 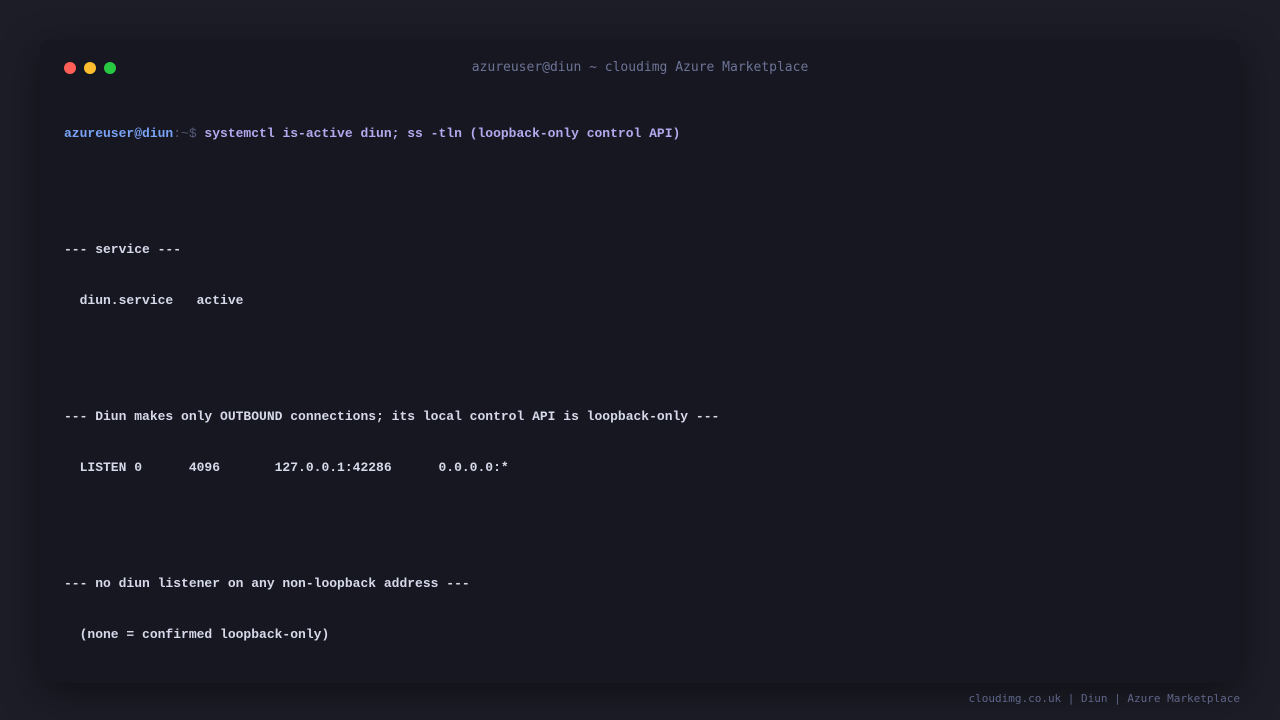 I want to click on listen-socket-line: LISTEN 0 4096 127.0.0.1:42286 0.0.0.0:*, so click(x=286, y=467).